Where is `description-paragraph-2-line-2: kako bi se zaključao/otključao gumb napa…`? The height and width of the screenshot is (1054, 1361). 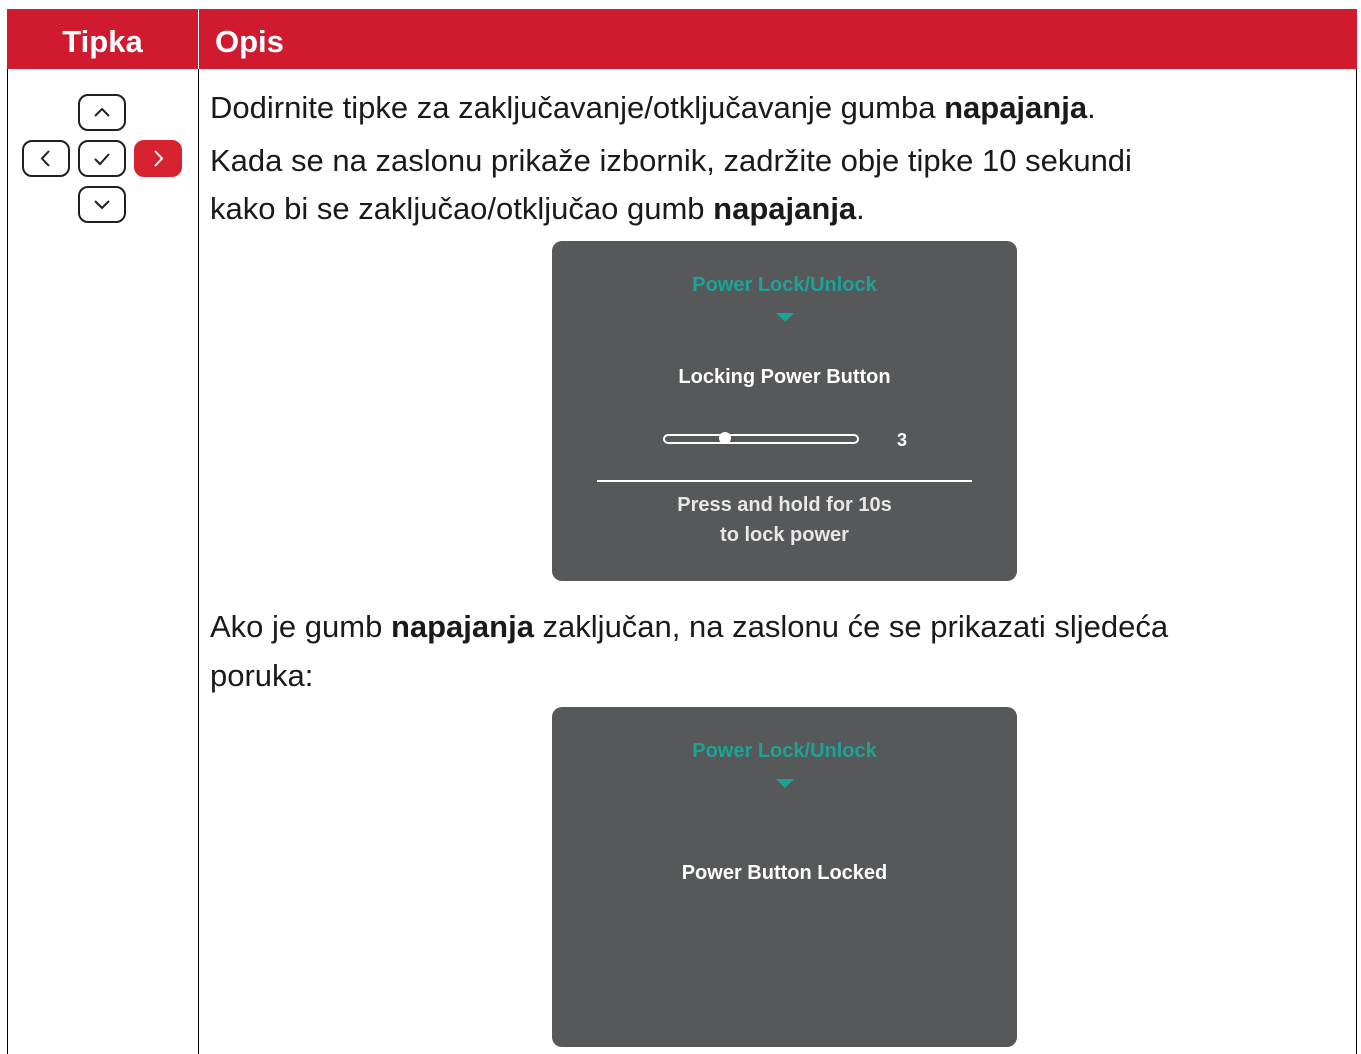
description-paragraph-2-line-2: kako bi se zaključao/otključao gumb napa… is located at coordinates (537, 208).